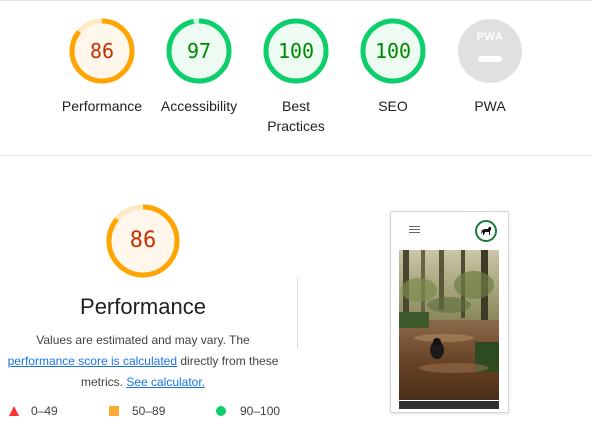 This screenshot has height=445, width=592. I want to click on pwa-dash-icon, so click(490, 59).